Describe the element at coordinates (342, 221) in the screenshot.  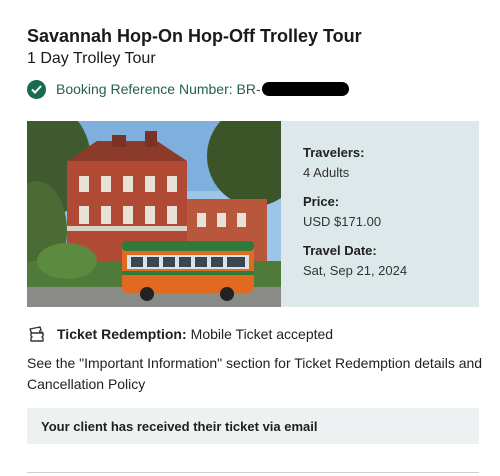
I see `price-value: USD $171.00` at that location.